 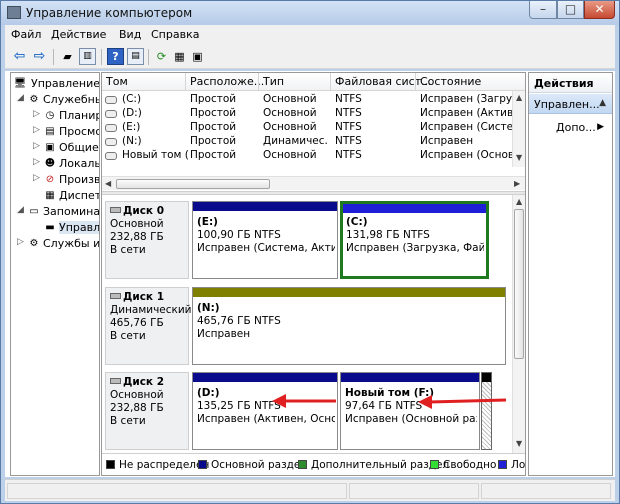 What do you see at coordinates (175, 34) in the screenshot?
I see `menu-help: Справка` at bounding box center [175, 34].